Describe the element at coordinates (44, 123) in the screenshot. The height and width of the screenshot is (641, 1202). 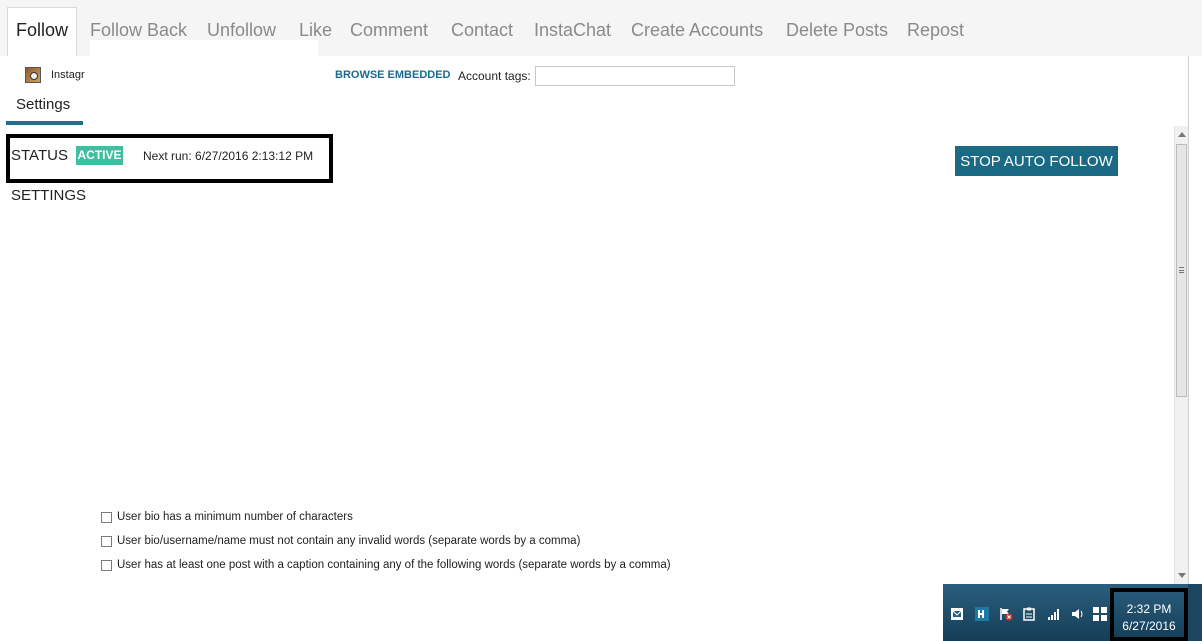
I see `settings-tab-indicator` at that location.